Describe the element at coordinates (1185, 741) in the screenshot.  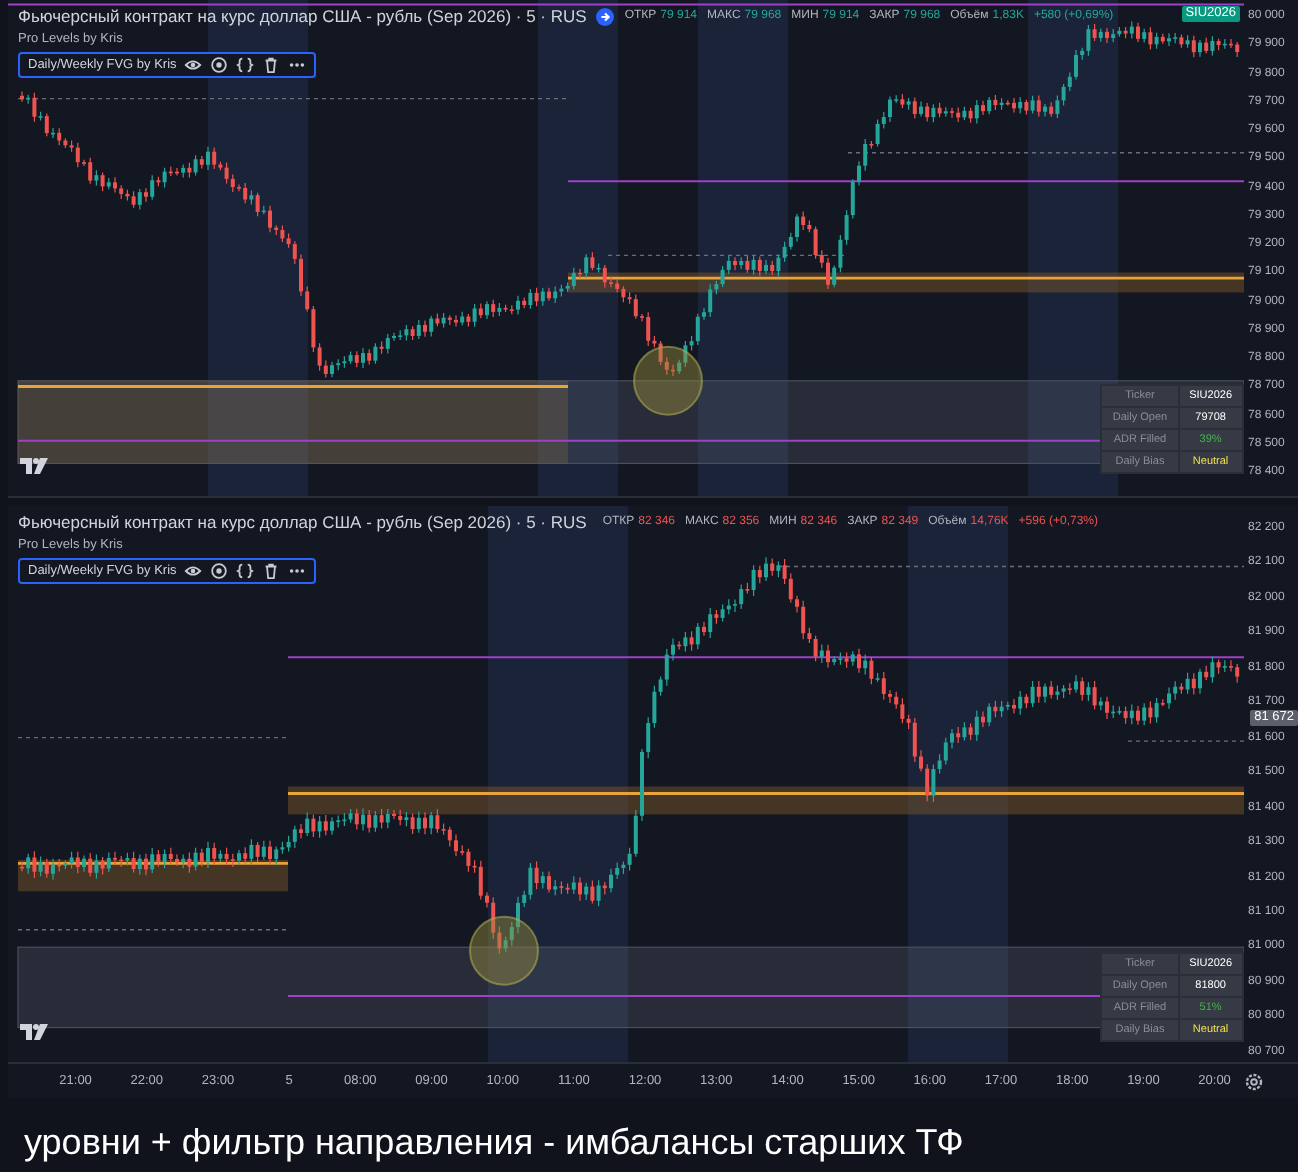
I see `level-line` at that location.